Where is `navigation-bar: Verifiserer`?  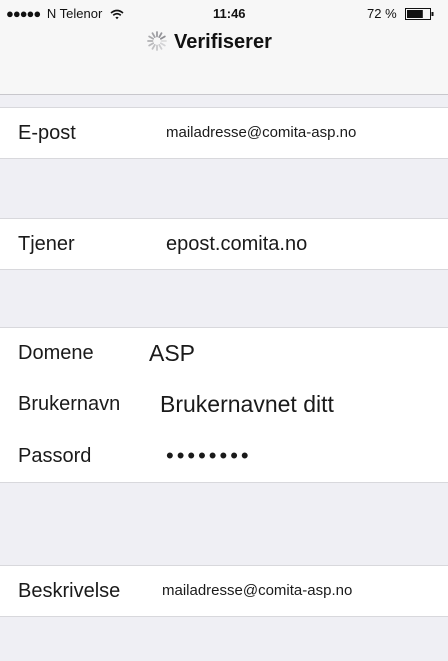
navigation-bar: Verifiserer is located at coordinates (224, 60).